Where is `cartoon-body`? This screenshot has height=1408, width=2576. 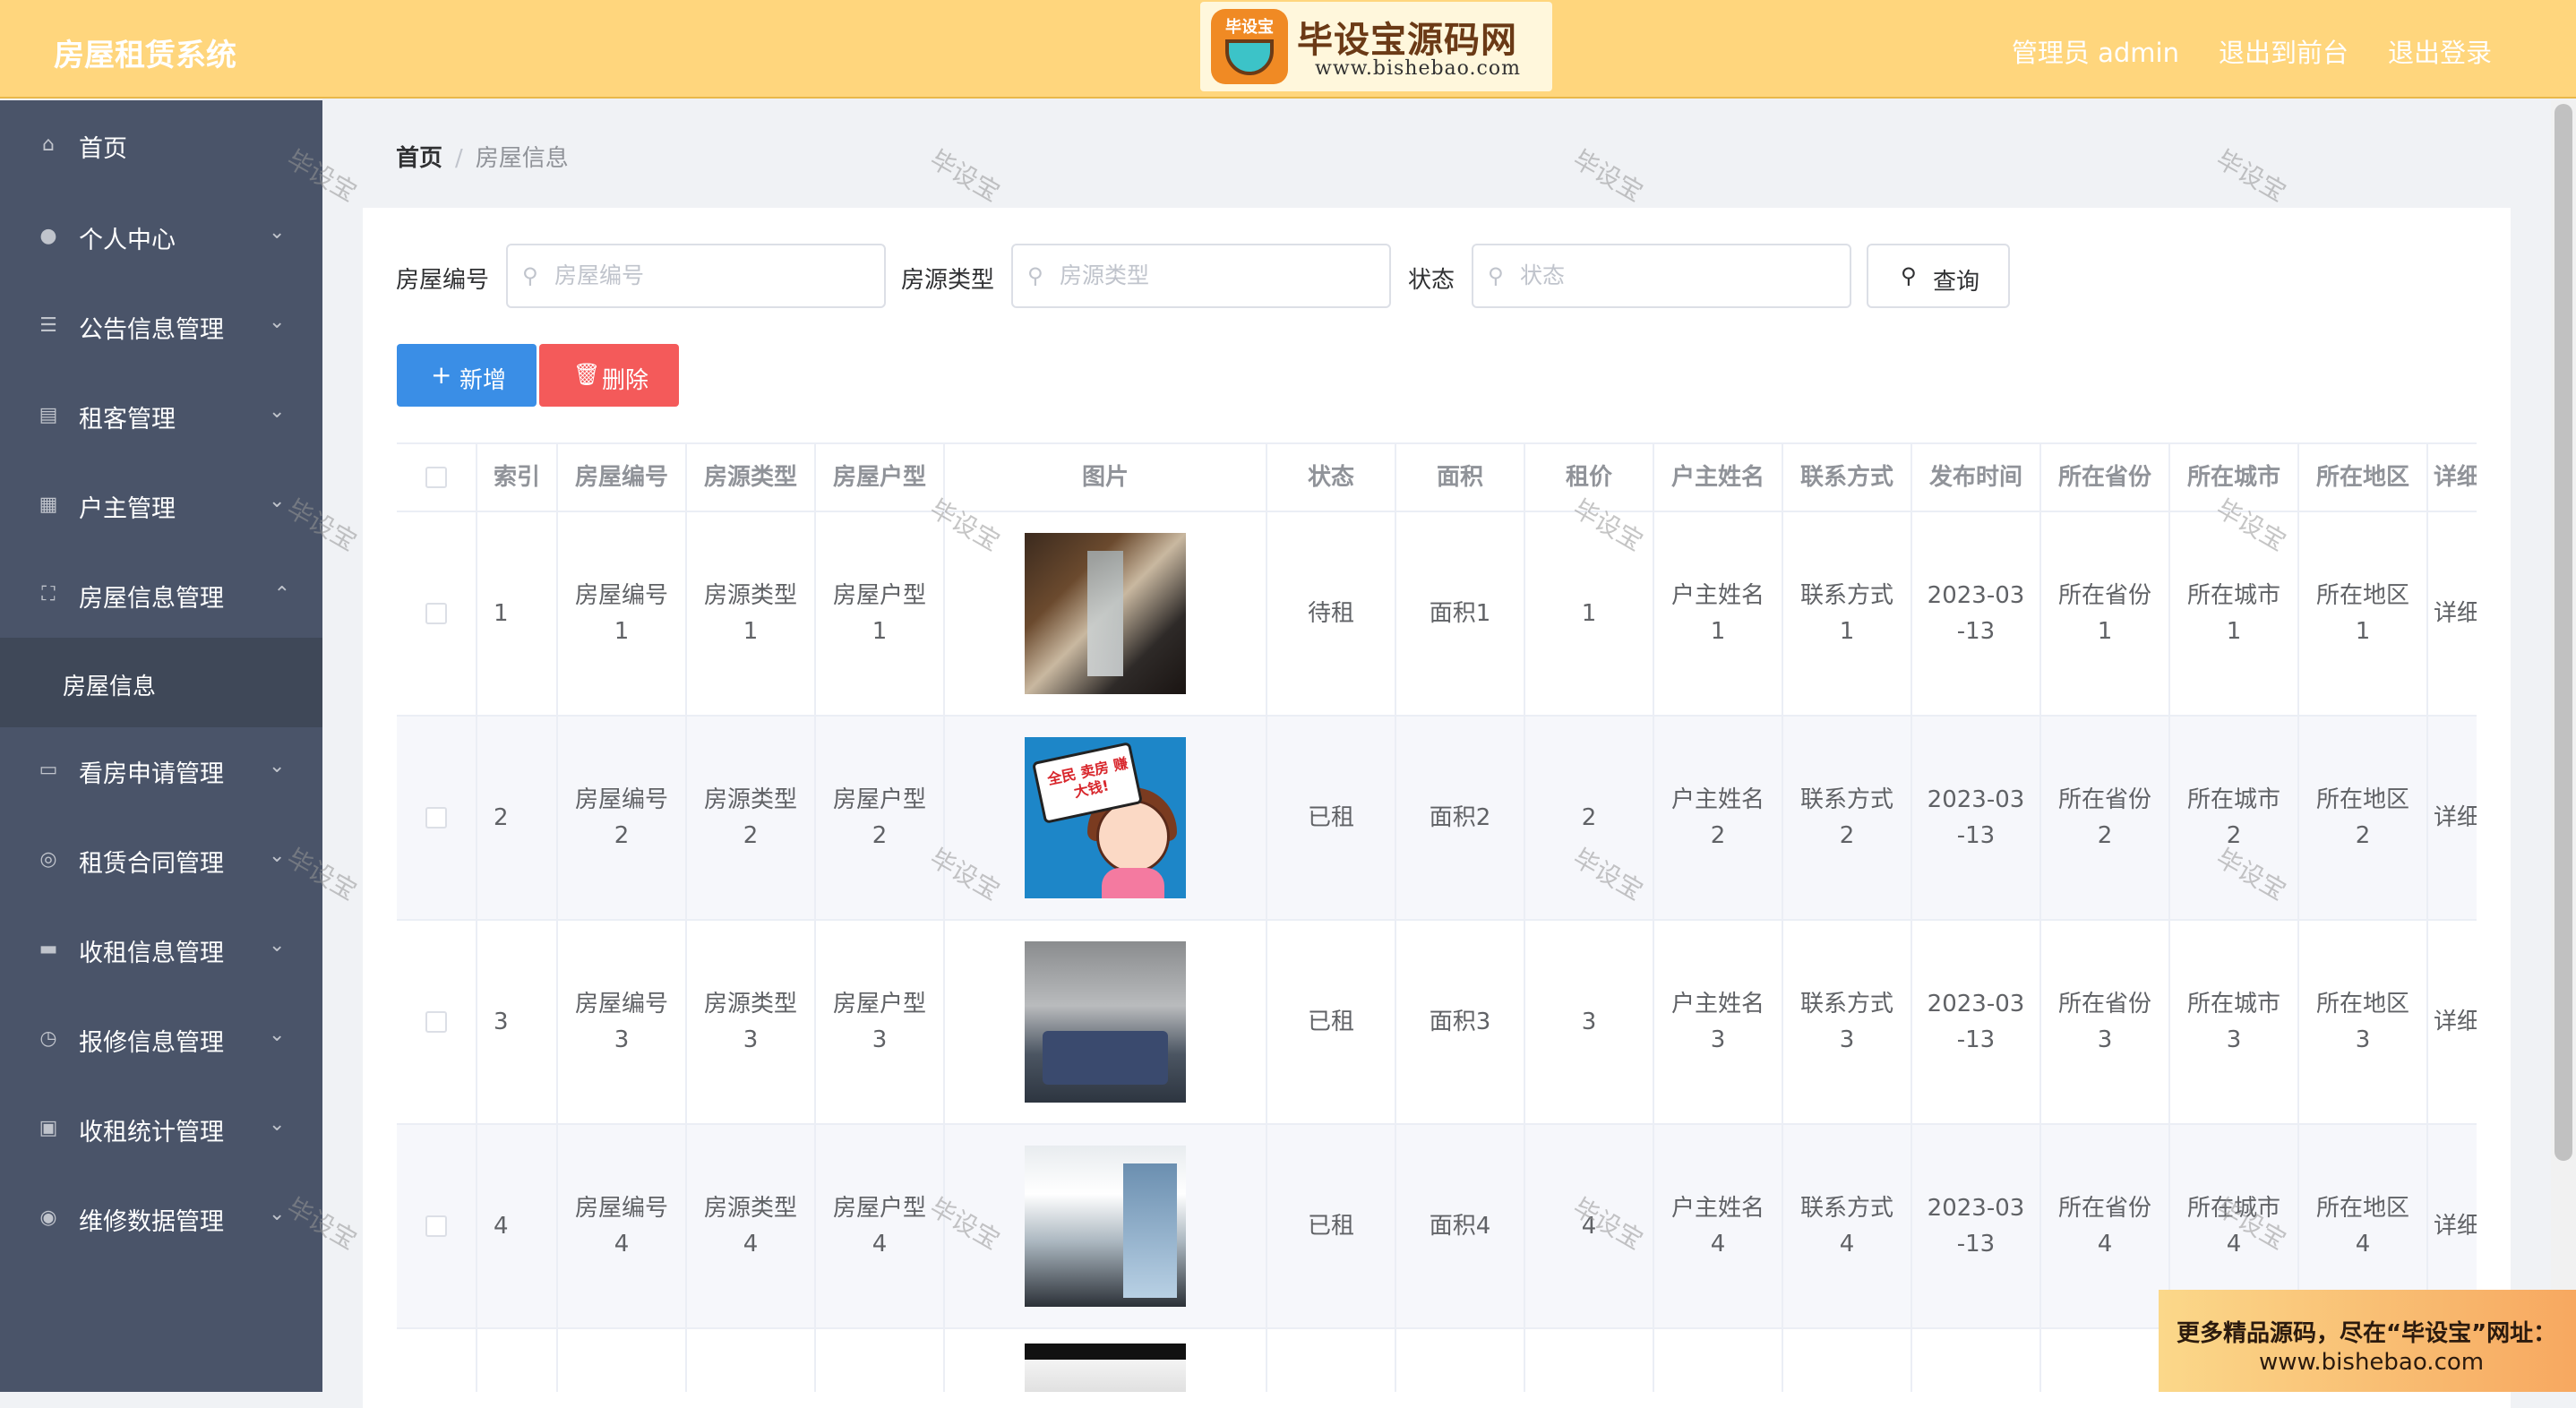 cartoon-body is located at coordinates (1133, 883).